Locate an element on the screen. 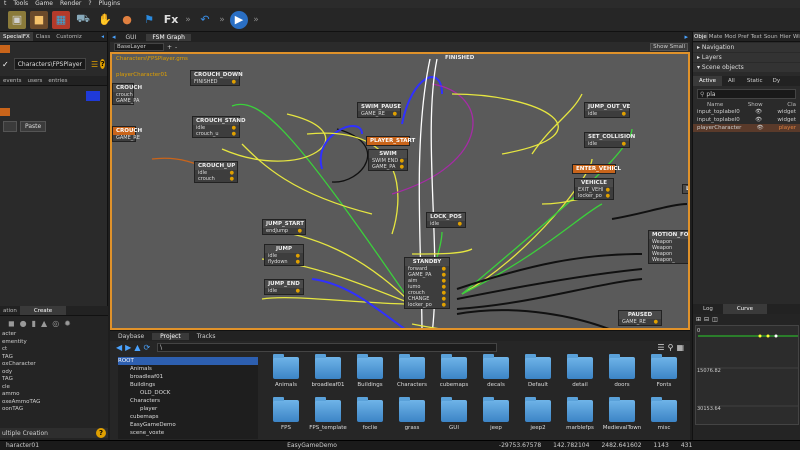 This screenshot has width=800, height=450. node-crouch-2: CROUCH GAME_RE is located at coordinates (127, 134).